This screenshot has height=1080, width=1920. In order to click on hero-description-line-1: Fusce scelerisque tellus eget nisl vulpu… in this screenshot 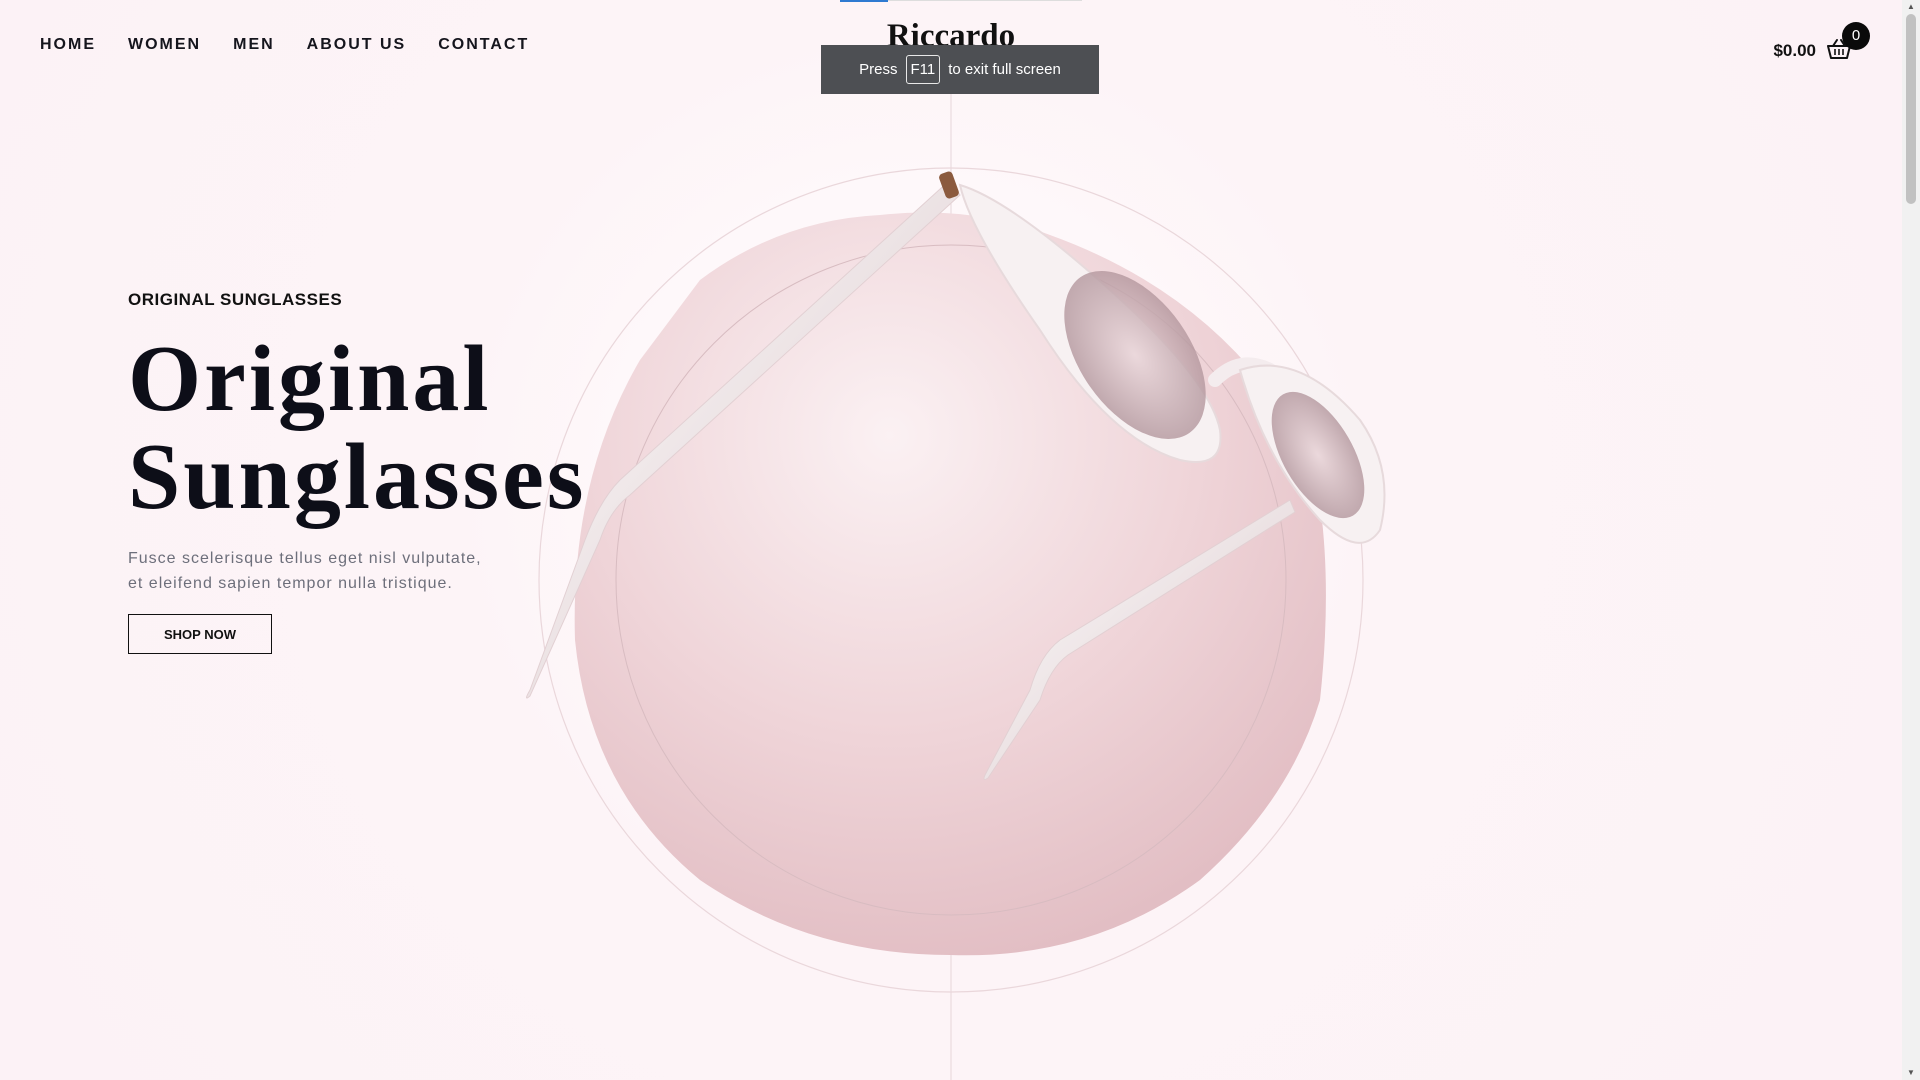, I will do `click(305, 558)`.